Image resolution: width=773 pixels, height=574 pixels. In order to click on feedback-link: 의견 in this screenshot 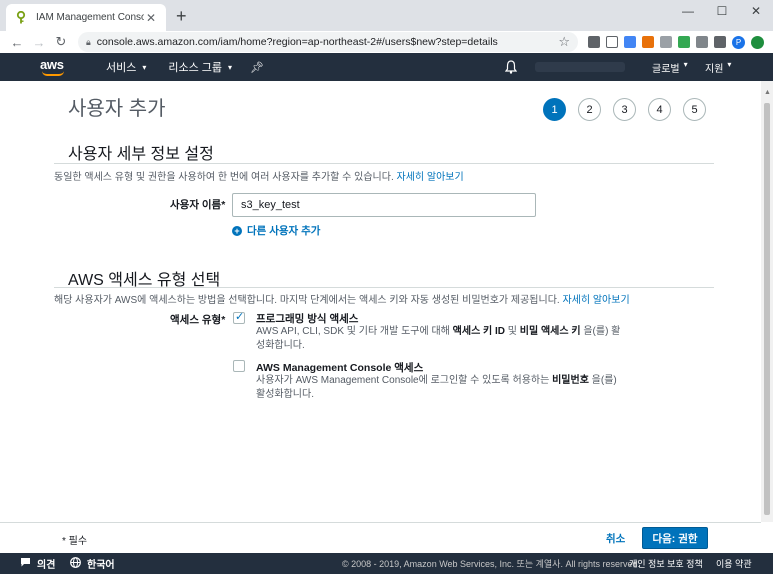, I will do `click(37, 563)`.